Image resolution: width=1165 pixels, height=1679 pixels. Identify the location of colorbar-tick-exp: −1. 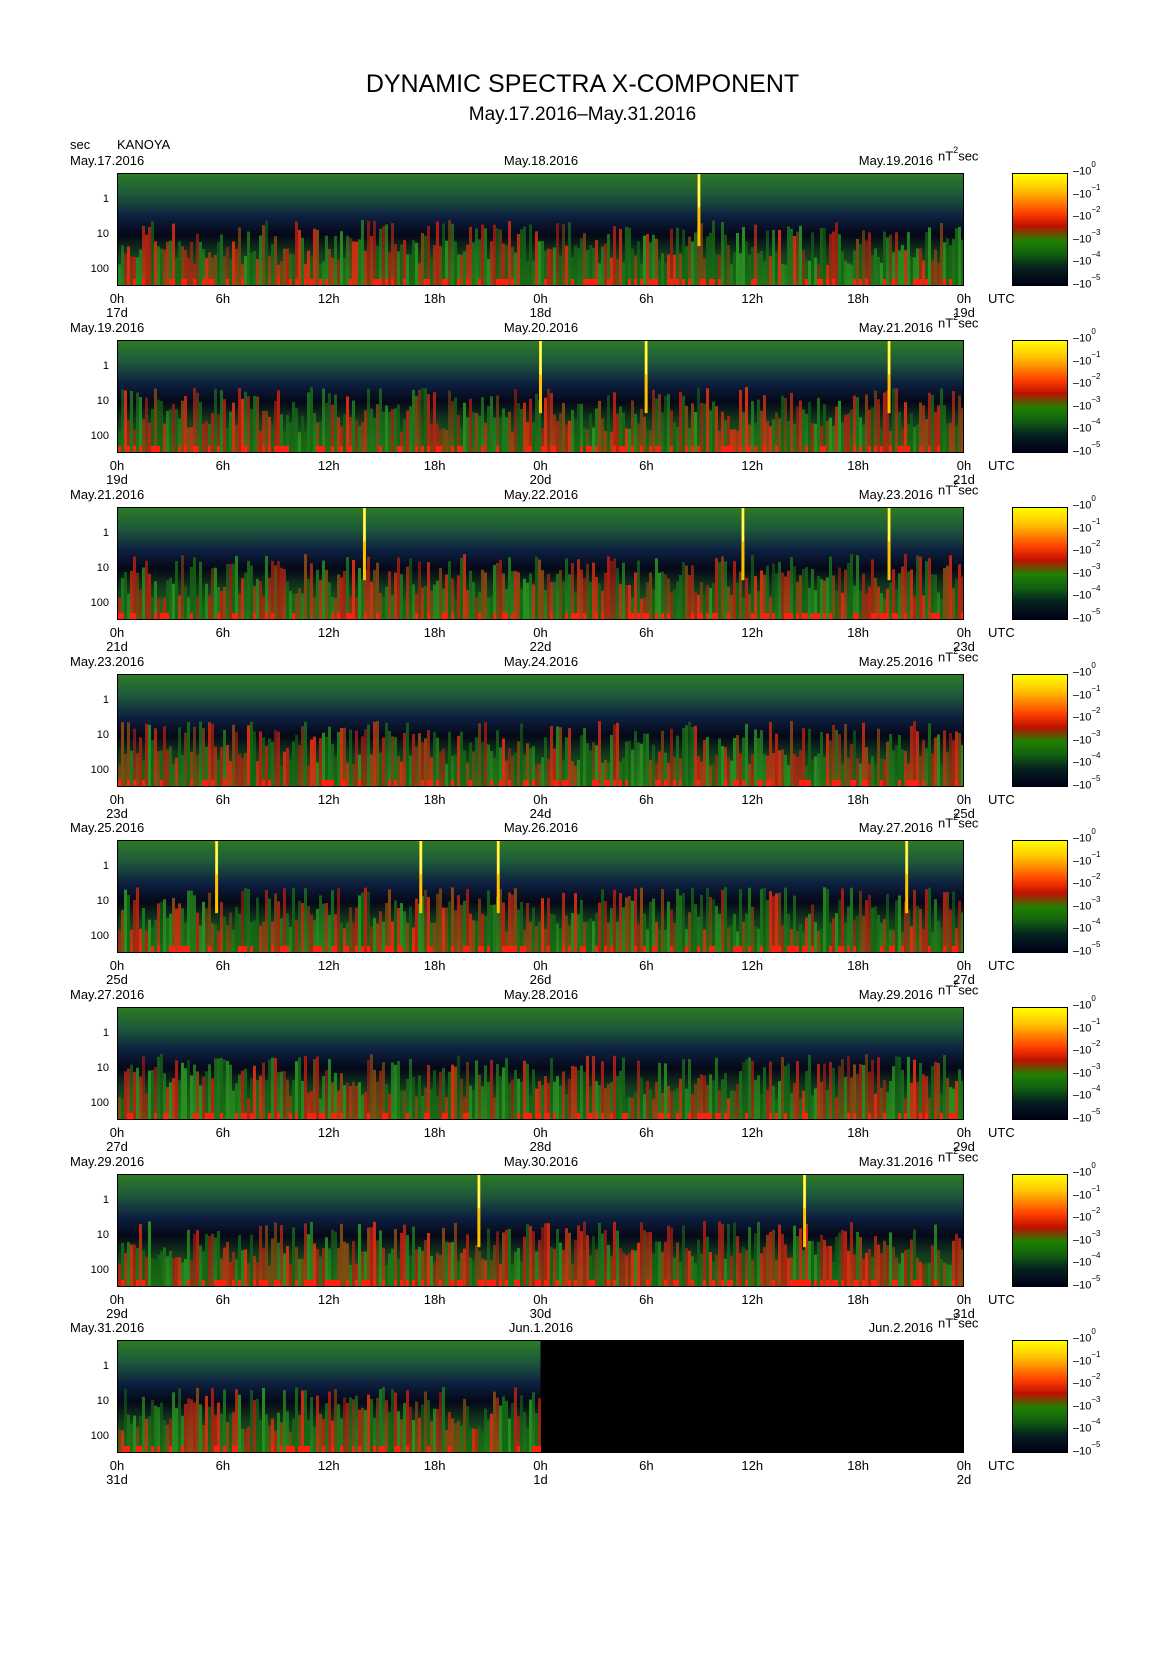
(1096, 854).